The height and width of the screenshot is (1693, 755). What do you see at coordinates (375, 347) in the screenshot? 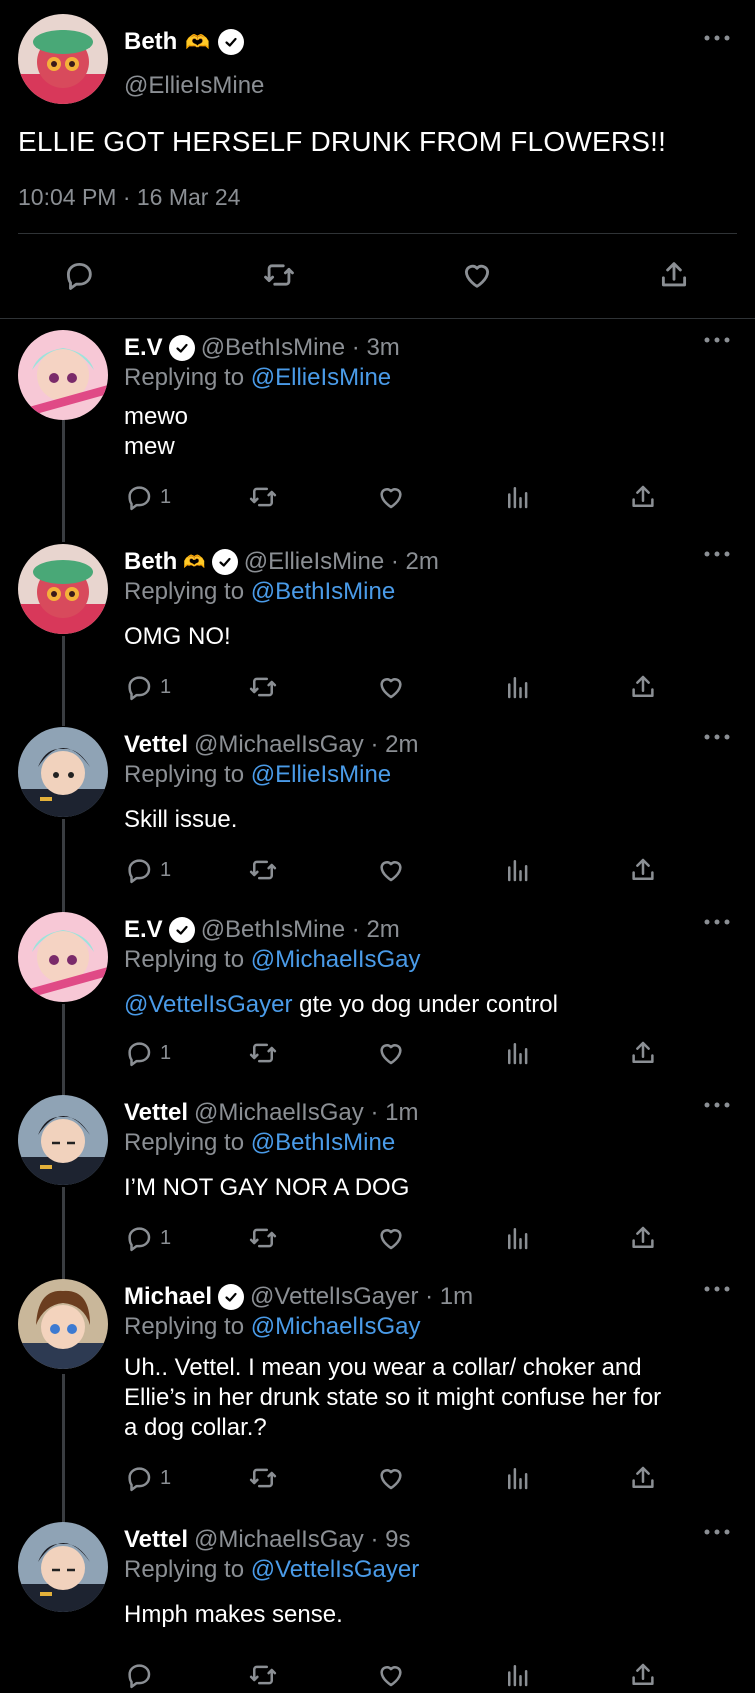
I see `post-time: · 3m` at bounding box center [375, 347].